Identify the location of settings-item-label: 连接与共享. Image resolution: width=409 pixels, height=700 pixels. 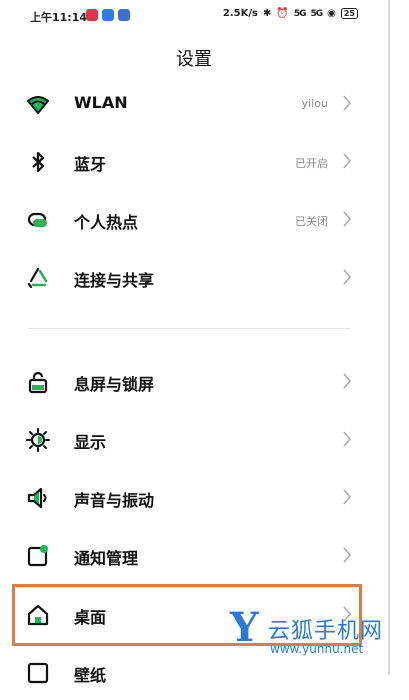
(114, 280).